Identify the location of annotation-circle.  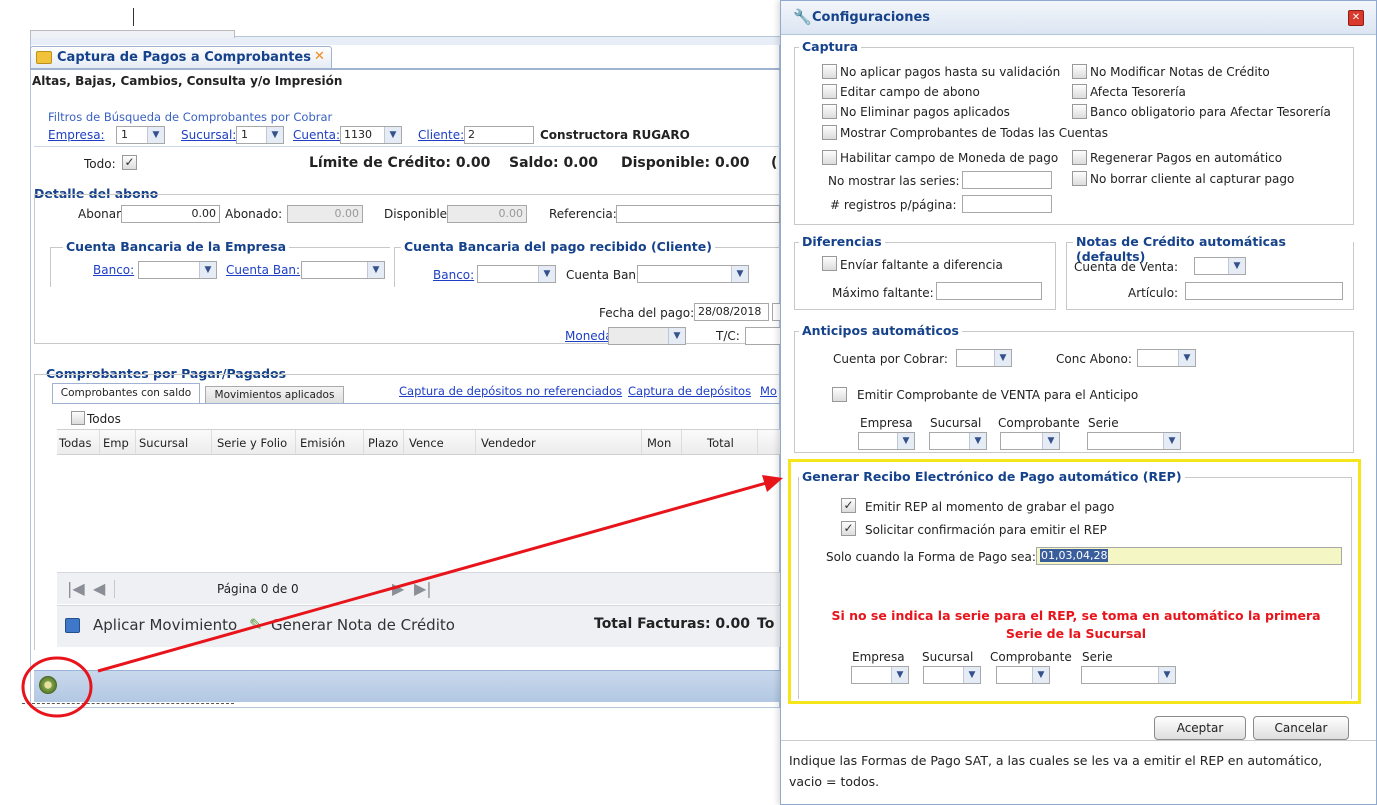
(57, 687).